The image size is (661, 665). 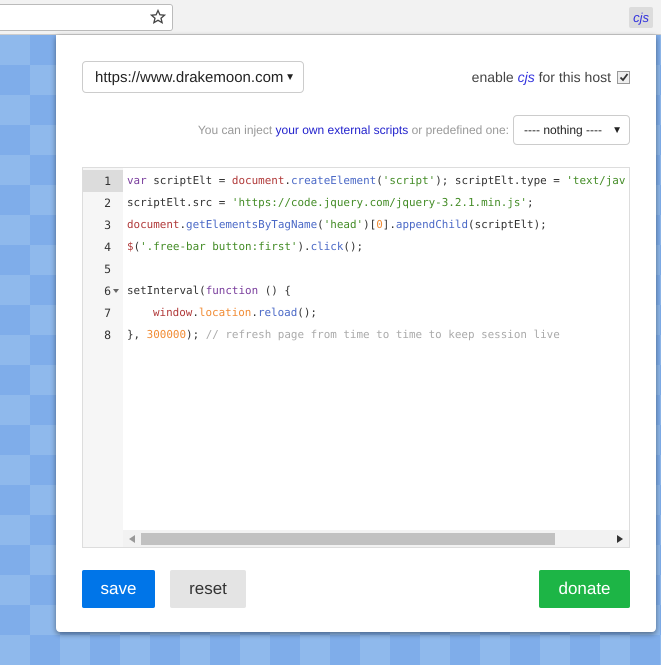 What do you see at coordinates (234, 312) in the screenshot?
I see `code-line: window.location.reload();` at bounding box center [234, 312].